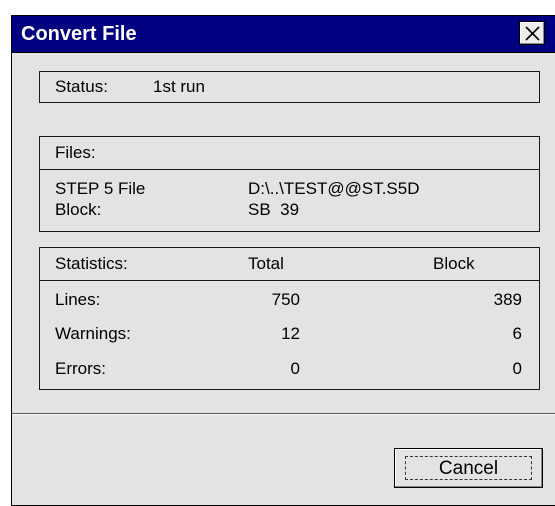 The height and width of the screenshot is (506, 555). Describe the element at coordinates (517, 368) in the screenshot. I see `errors-block: 0` at that location.